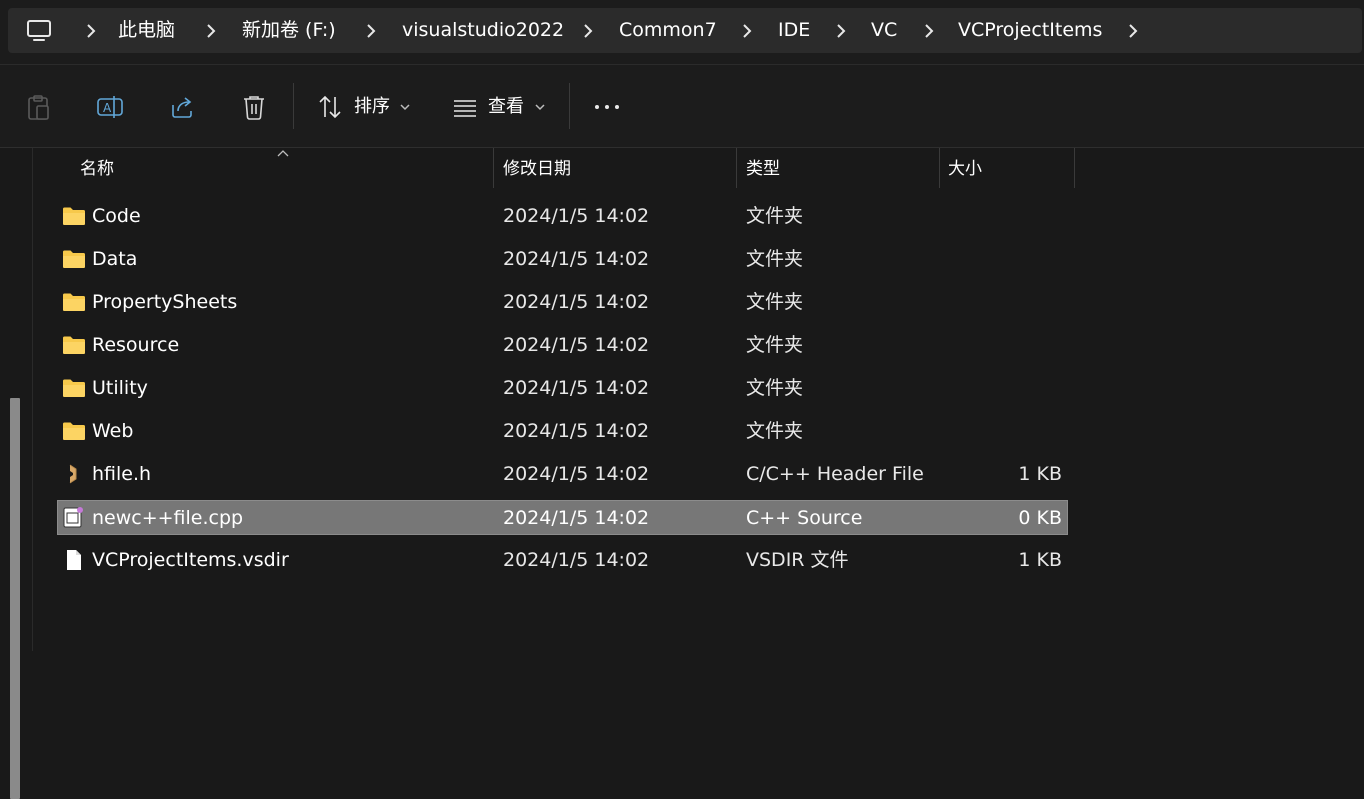  I want to click on breadcrumb-item-vcprojectitems: VCProjectItems, so click(1030, 30).